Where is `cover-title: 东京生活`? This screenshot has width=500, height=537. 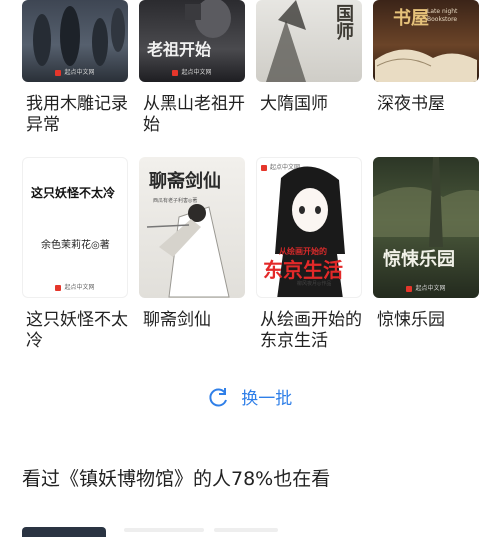 cover-title: 东京生活 is located at coordinates (303, 270).